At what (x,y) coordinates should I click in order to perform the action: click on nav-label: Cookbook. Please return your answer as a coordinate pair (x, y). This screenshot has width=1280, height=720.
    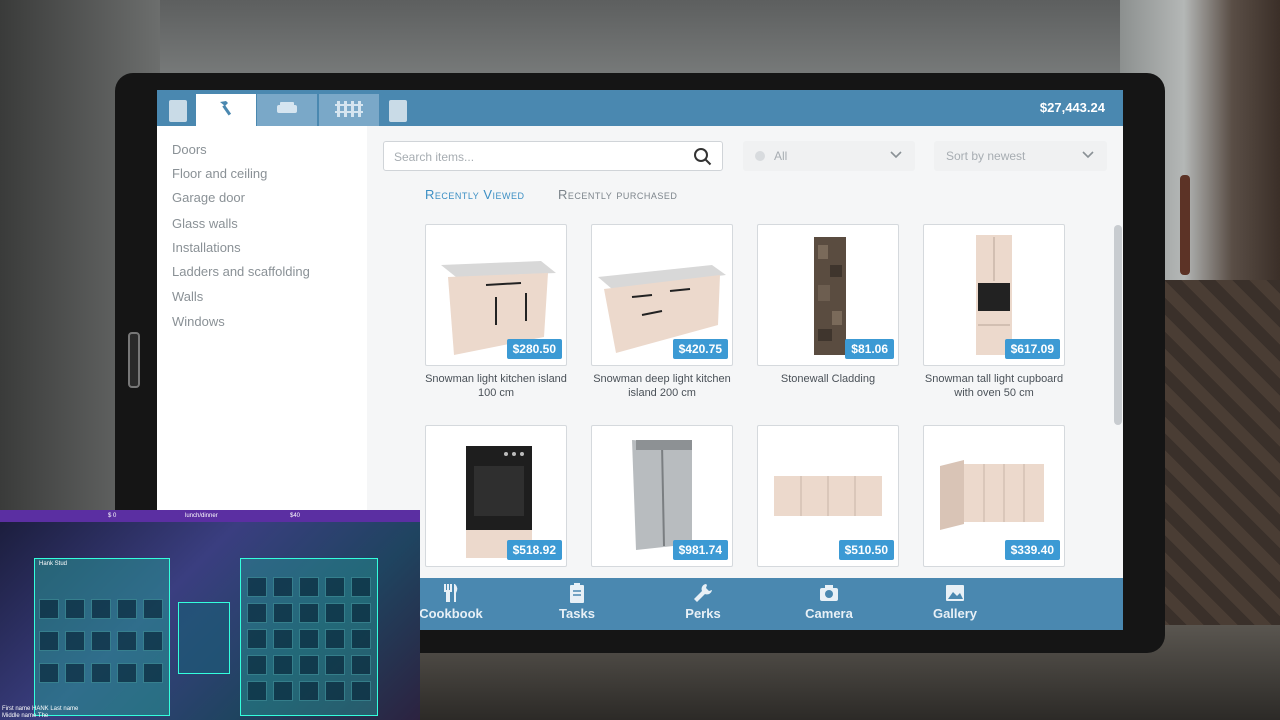
    Looking at the image, I should click on (451, 613).